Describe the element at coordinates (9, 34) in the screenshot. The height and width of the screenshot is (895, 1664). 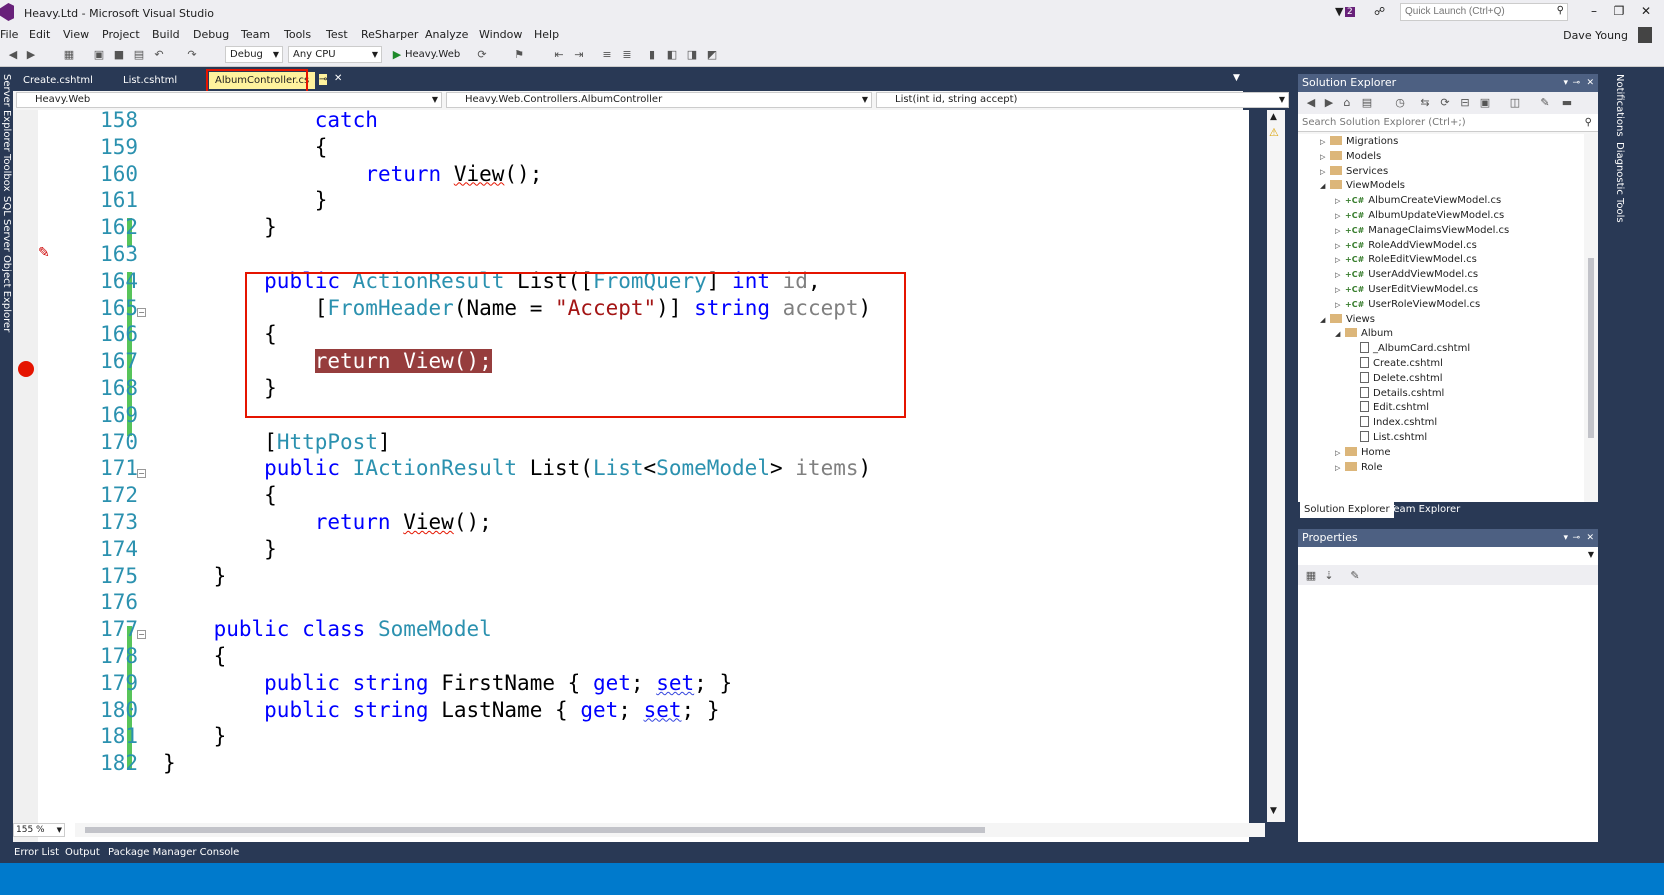
I see `menu-file: File` at that location.